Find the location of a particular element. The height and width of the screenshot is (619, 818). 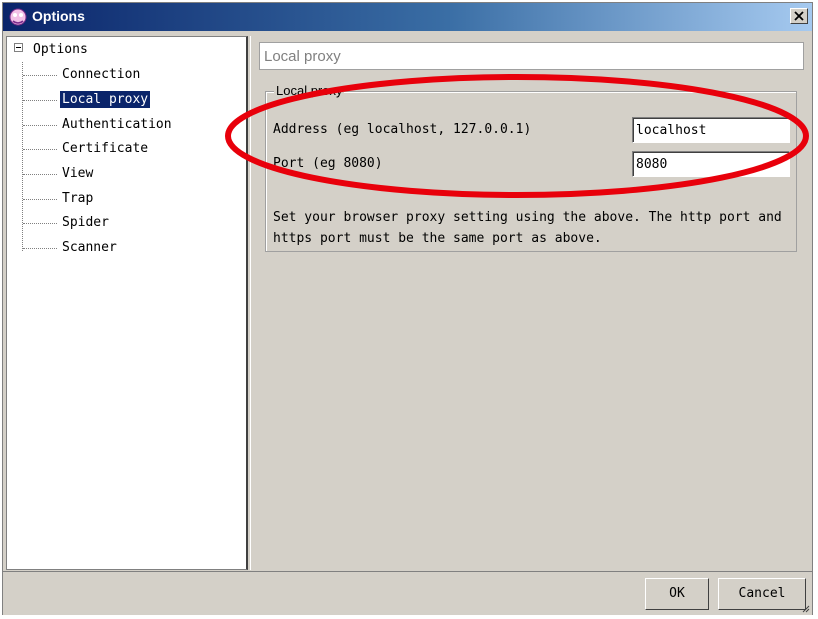

title-bar: Options is located at coordinates (407, 17).